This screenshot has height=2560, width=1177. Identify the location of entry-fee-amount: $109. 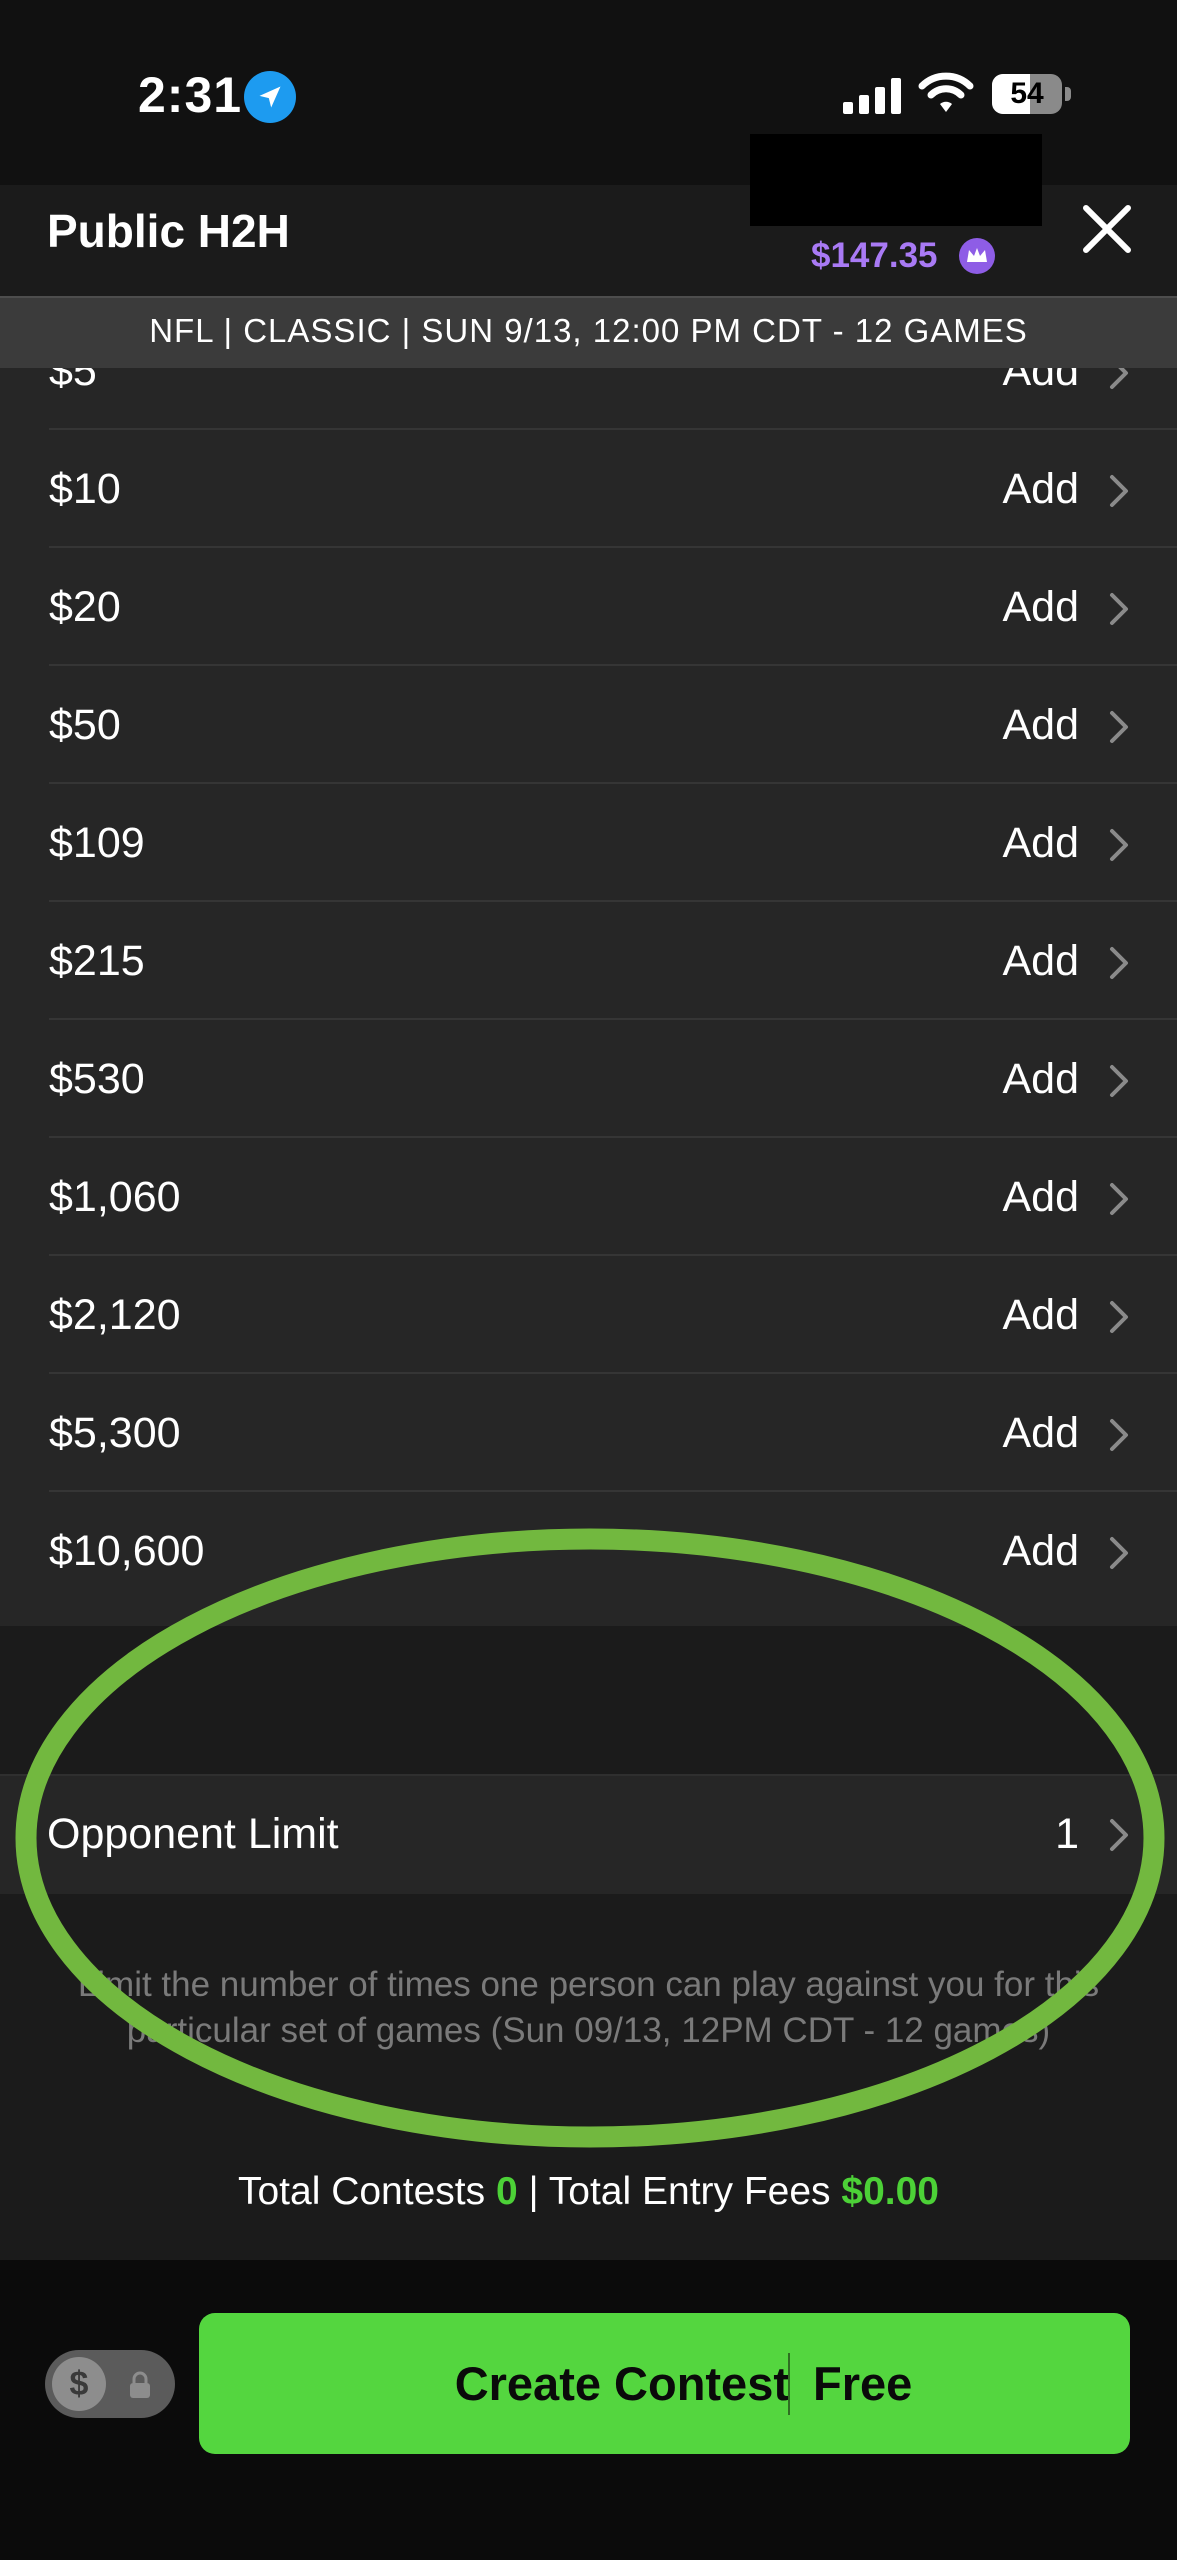
(97, 843).